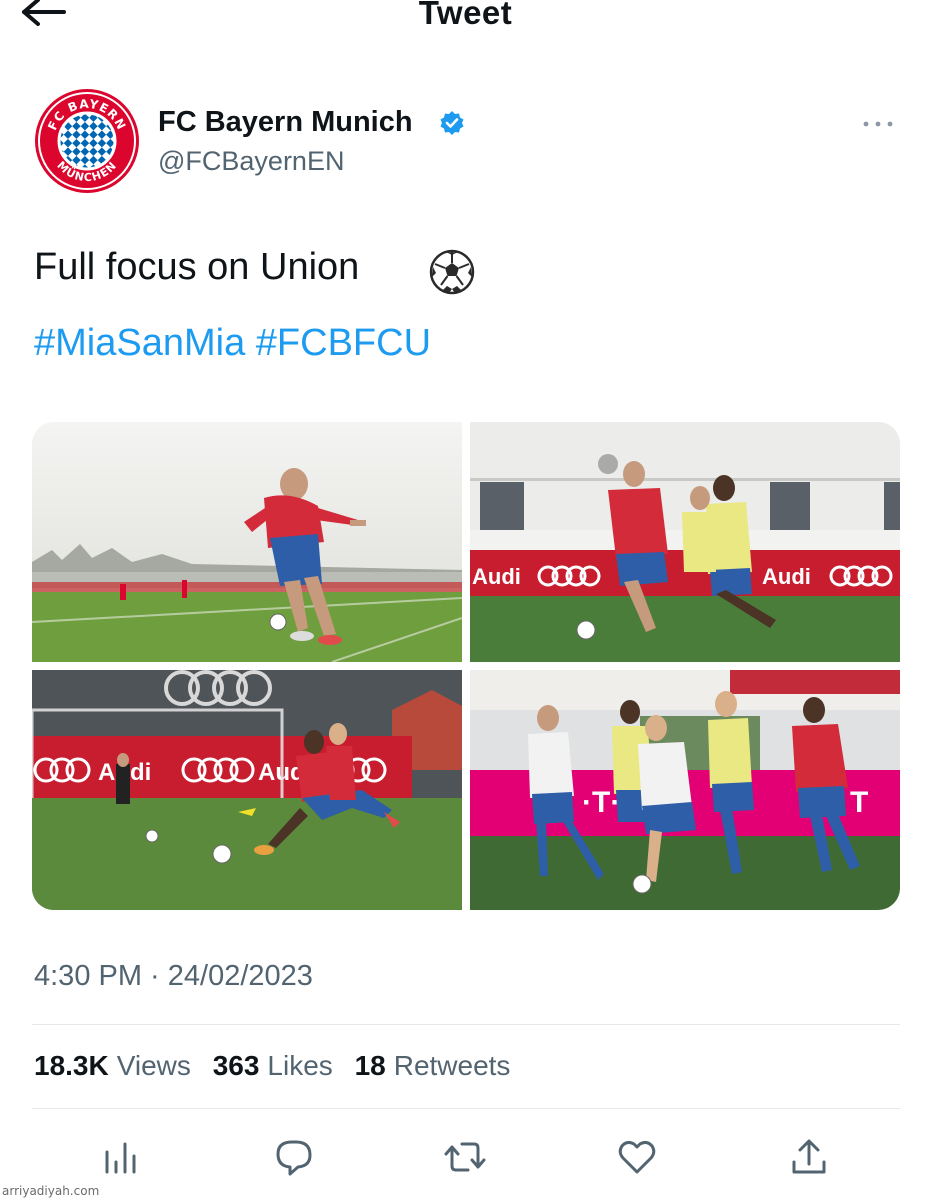 The height and width of the screenshot is (1200, 931). What do you see at coordinates (637, 1157) in the screenshot?
I see `like-icon` at bounding box center [637, 1157].